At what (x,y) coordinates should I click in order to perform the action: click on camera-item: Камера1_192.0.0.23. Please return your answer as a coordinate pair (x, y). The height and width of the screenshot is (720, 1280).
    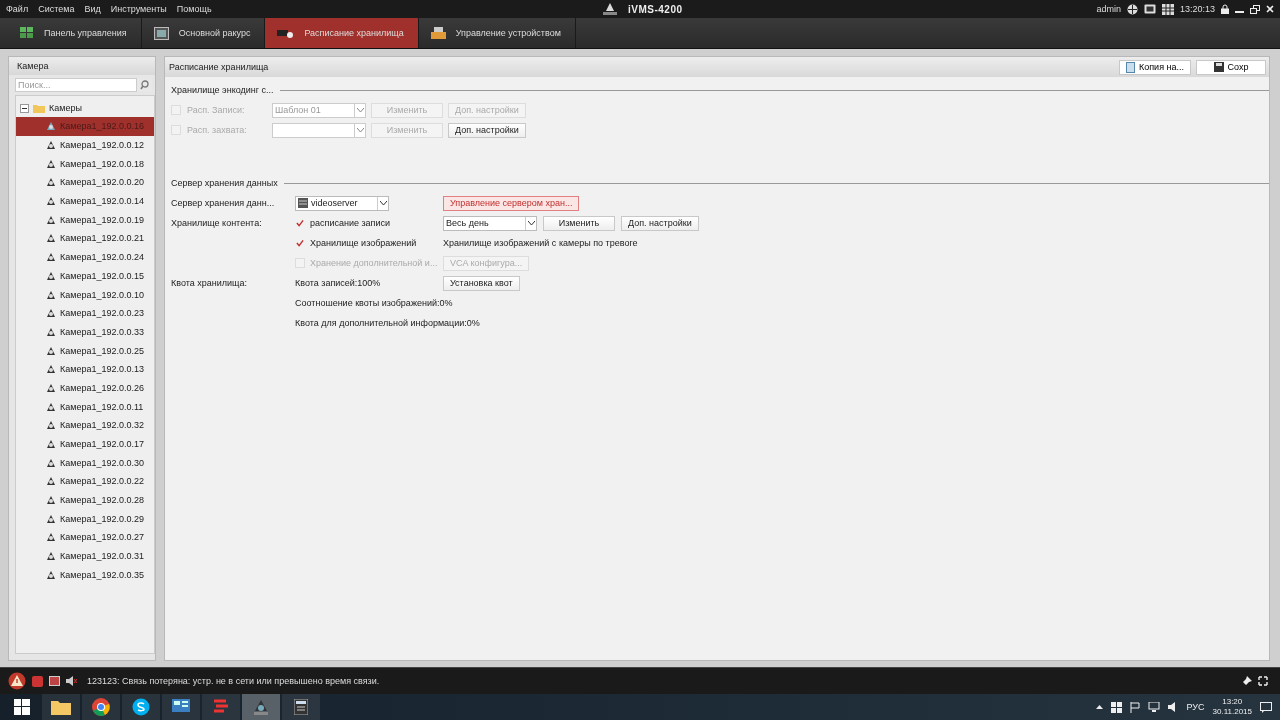
    Looking at the image, I should click on (85, 313).